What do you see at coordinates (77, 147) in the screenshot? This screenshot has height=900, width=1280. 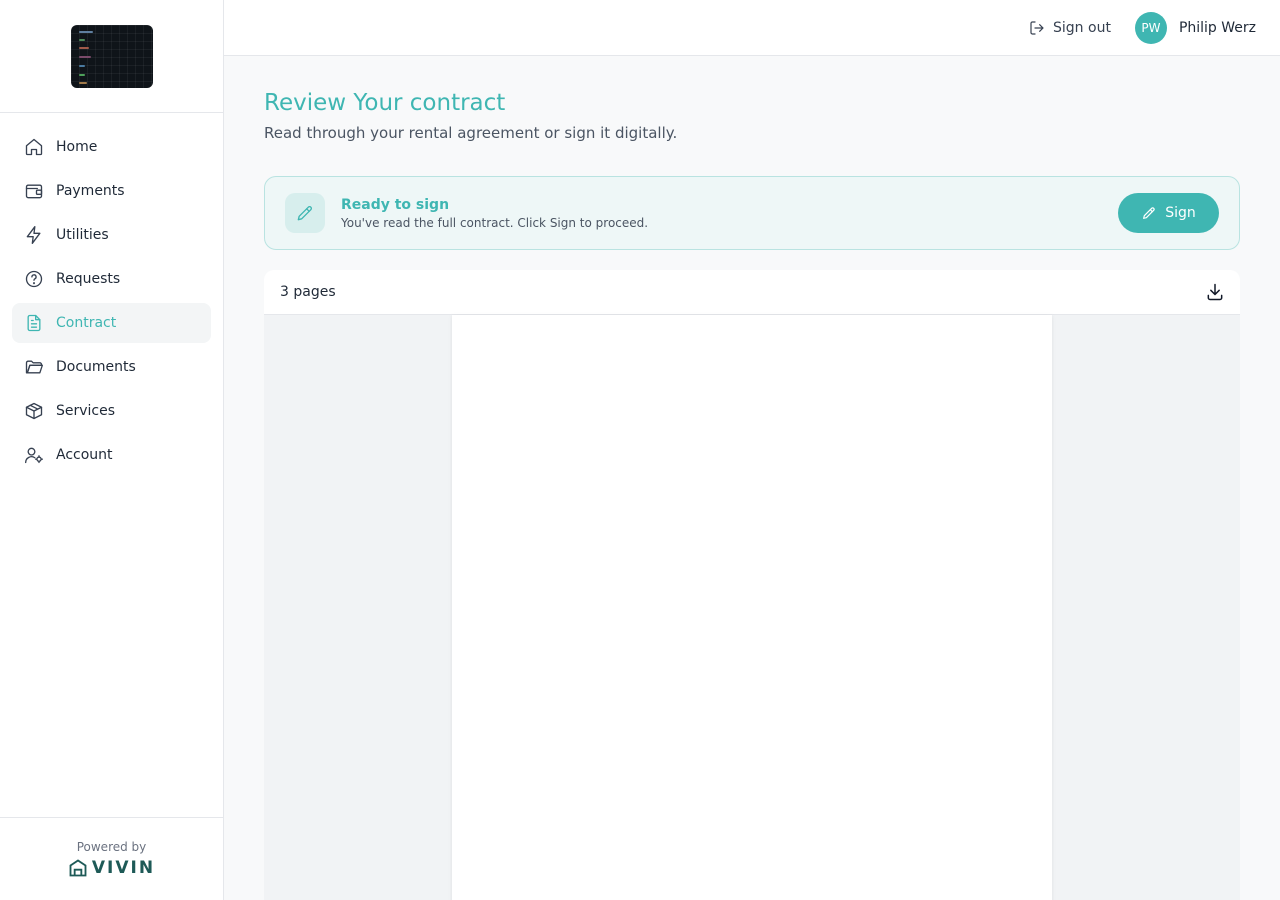 I see `sidebar-item-label: Home` at bounding box center [77, 147].